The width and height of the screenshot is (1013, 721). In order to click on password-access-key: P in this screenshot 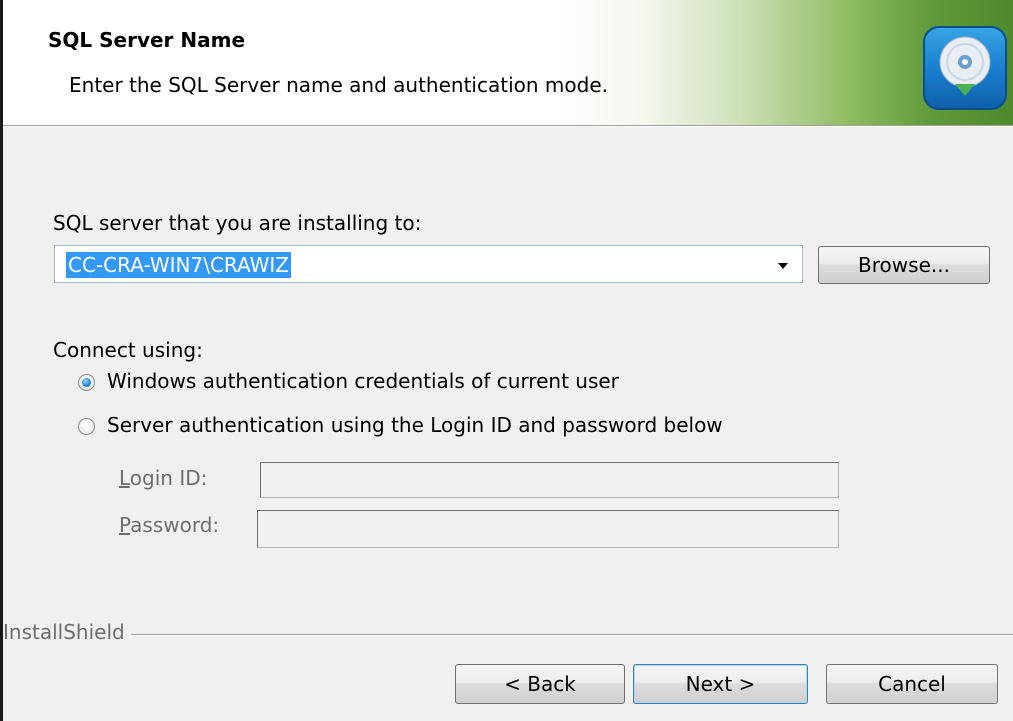, I will do `click(125, 525)`.